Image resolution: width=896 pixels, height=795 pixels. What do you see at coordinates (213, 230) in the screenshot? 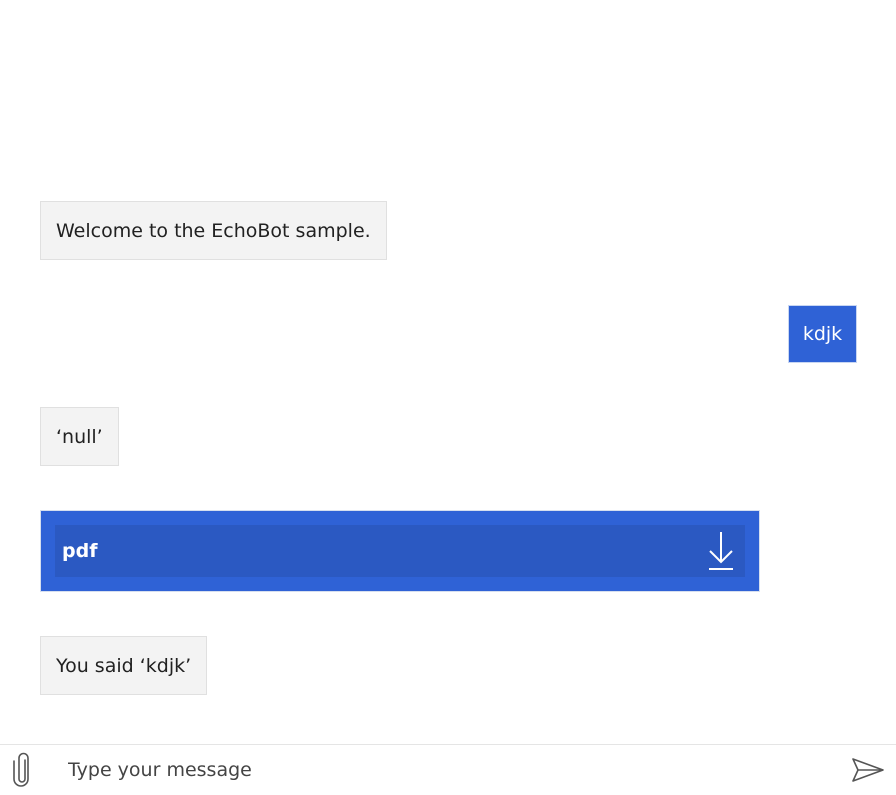
I see `bot-message: Welcome to the EchoBot sample.` at bounding box center [213, 230].